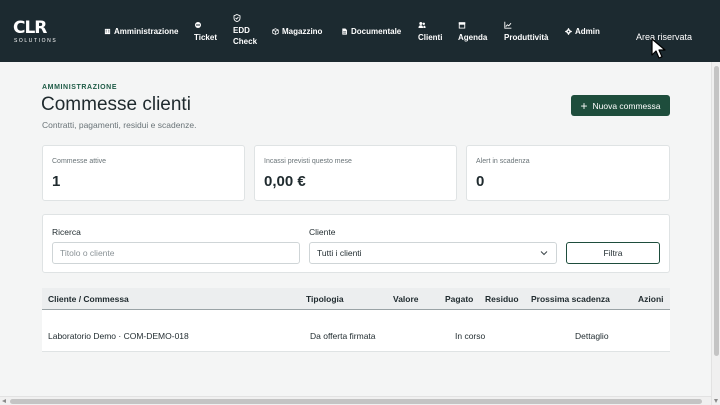  I want to click on nav-documentale-label: Documentale, so click(376, 31).